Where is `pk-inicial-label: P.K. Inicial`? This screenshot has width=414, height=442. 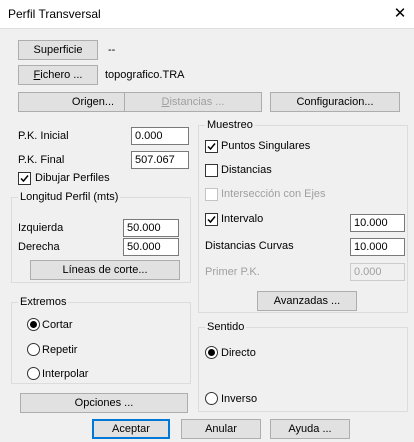
pk-inicial-label: P.K. Inicial is located at coordinates (43, 136).